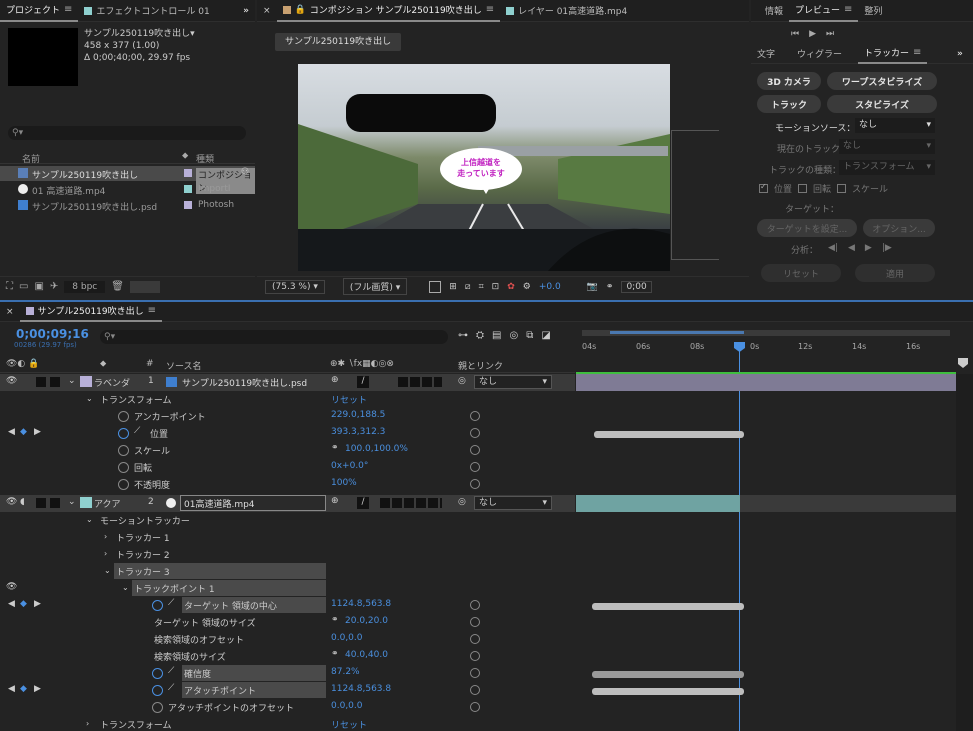  I want to click on feature-center-keyframe-bar, so click(668, 606).